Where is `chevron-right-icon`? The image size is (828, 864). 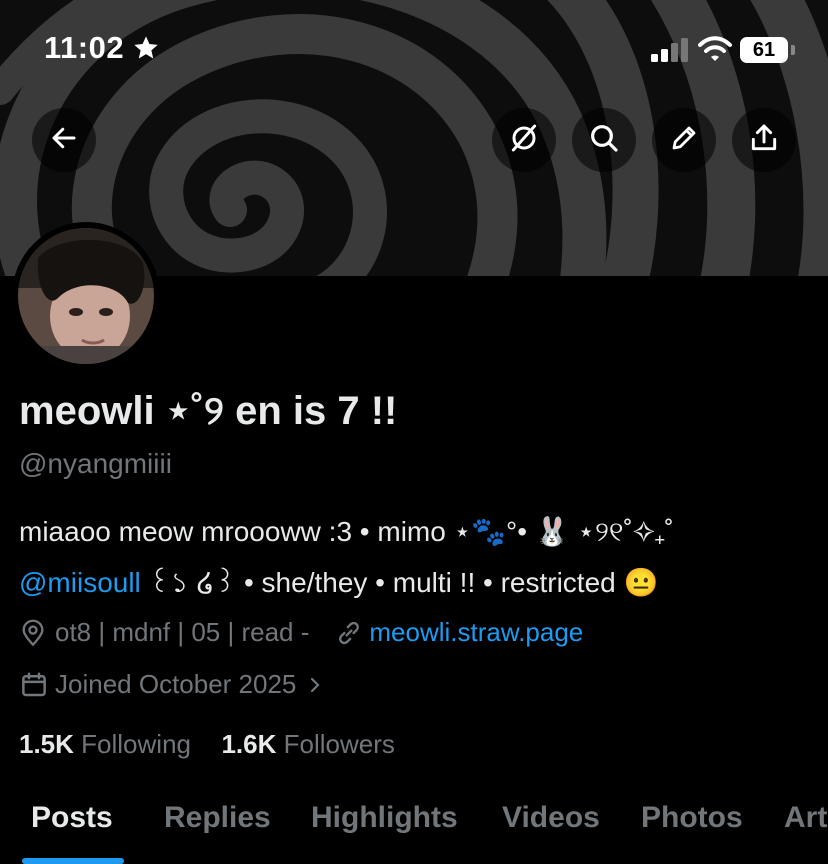
chevron-right-icon is located at coordinates (315, 685).